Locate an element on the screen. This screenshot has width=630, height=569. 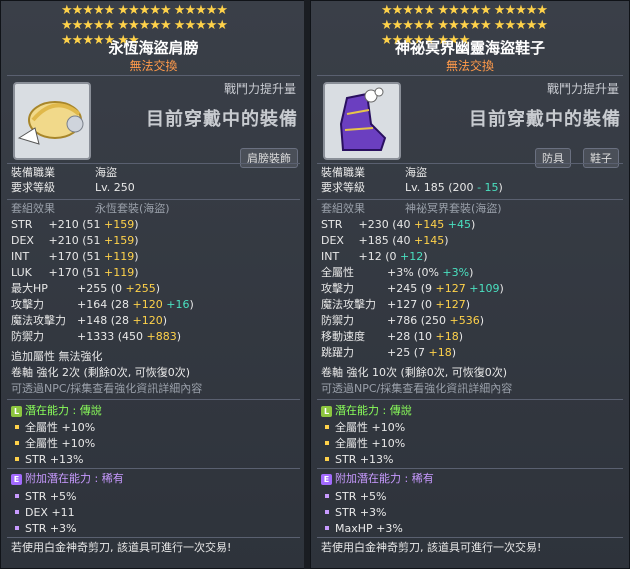
stat-row: INT +12 (0 +12) is located at coordinates (374, 256).